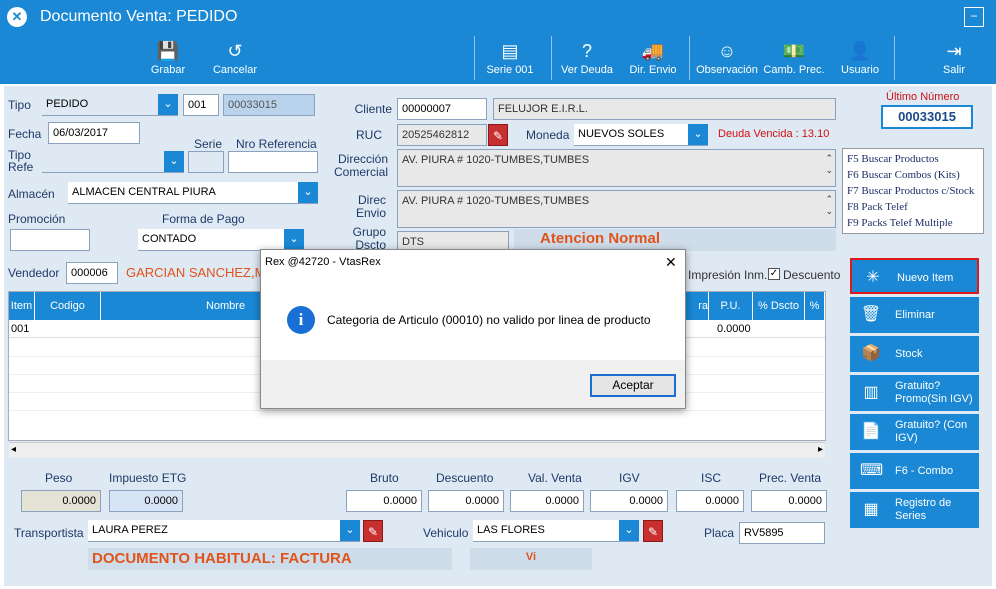 Image resolution: width=996 pixels, height=589 pixels. Describe the element at coordinates (734, 329) in the screenshot. I see `row-pu: 0.0000` at that location.